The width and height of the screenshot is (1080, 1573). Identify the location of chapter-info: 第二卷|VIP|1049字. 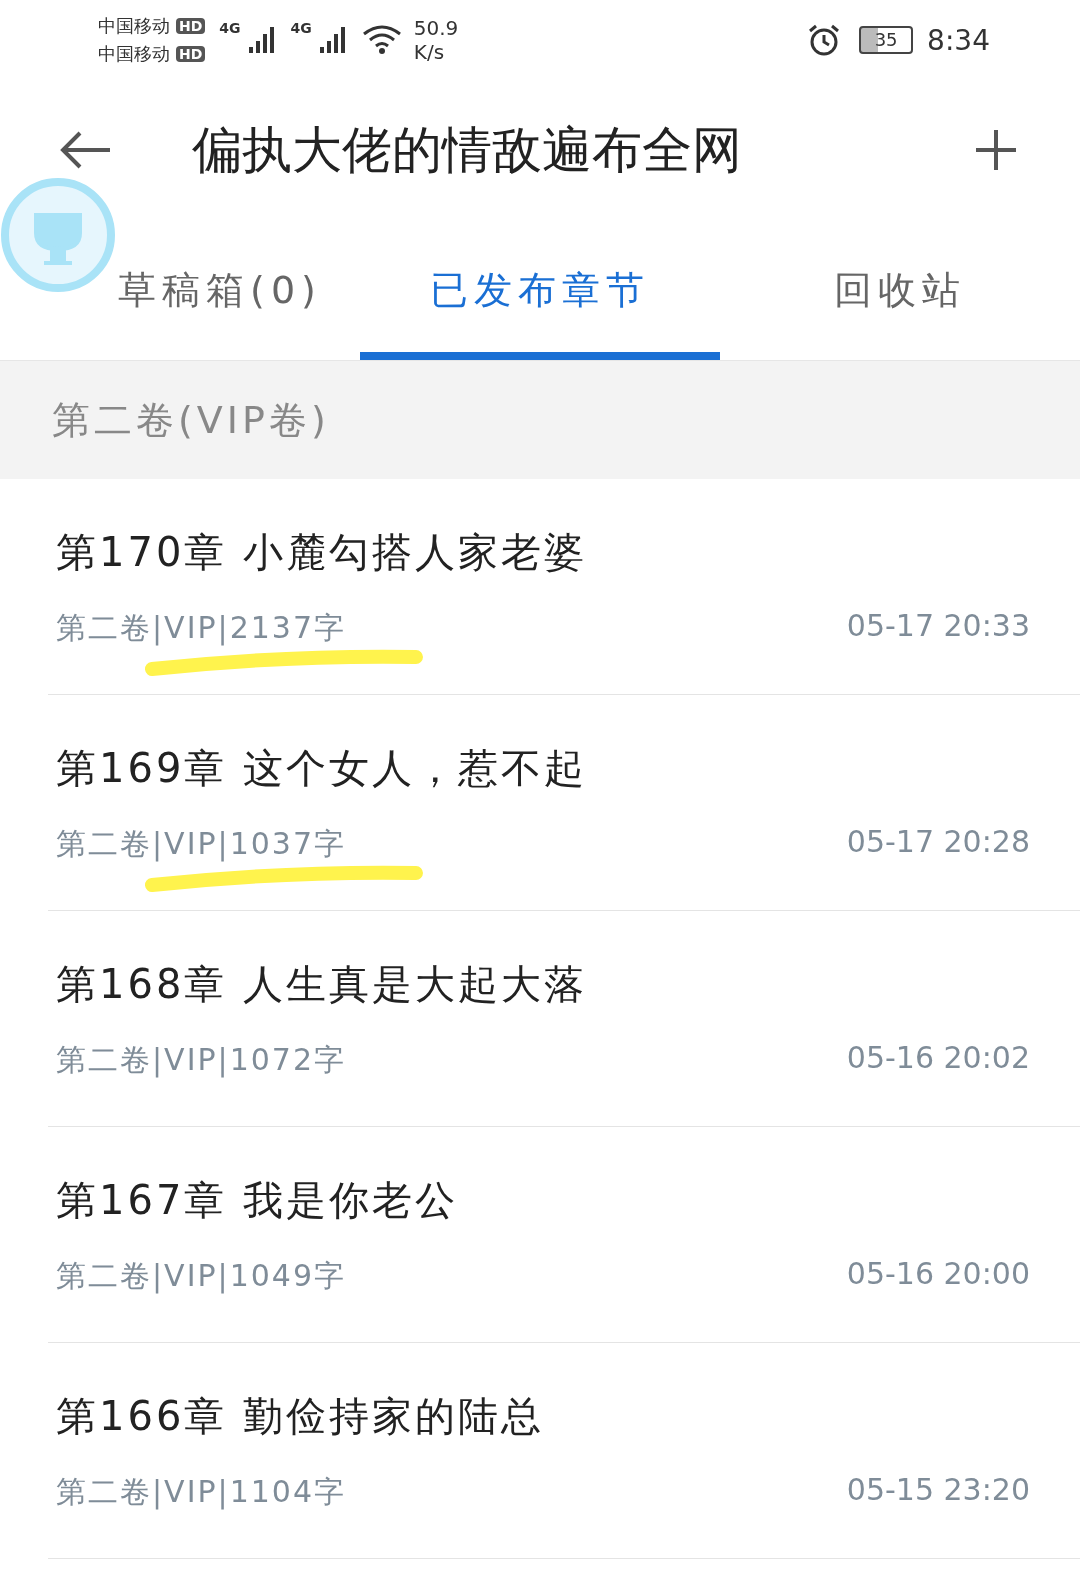
(201, 1276).